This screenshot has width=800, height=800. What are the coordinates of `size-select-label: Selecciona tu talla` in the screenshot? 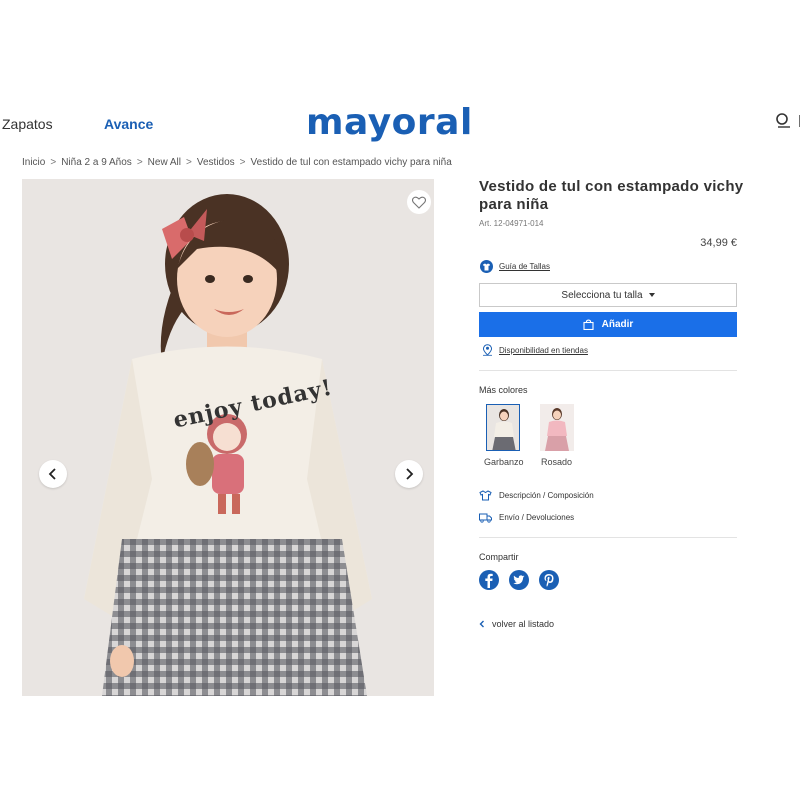 It's located at (602, 295).